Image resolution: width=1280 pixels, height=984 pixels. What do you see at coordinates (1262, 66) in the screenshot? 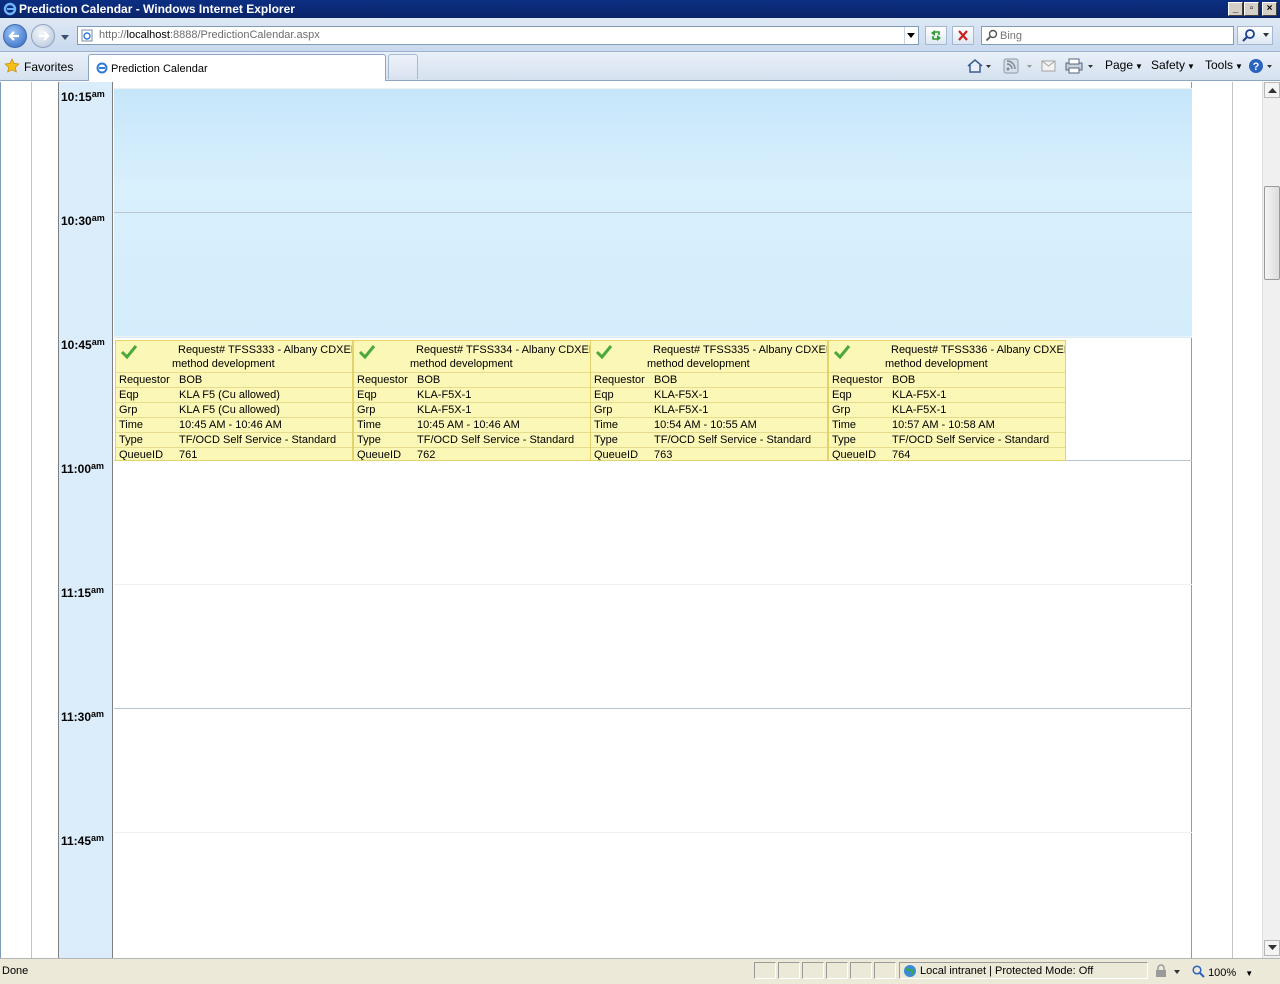
I see `help-icon: ?` at bounding box center [1262, 66].